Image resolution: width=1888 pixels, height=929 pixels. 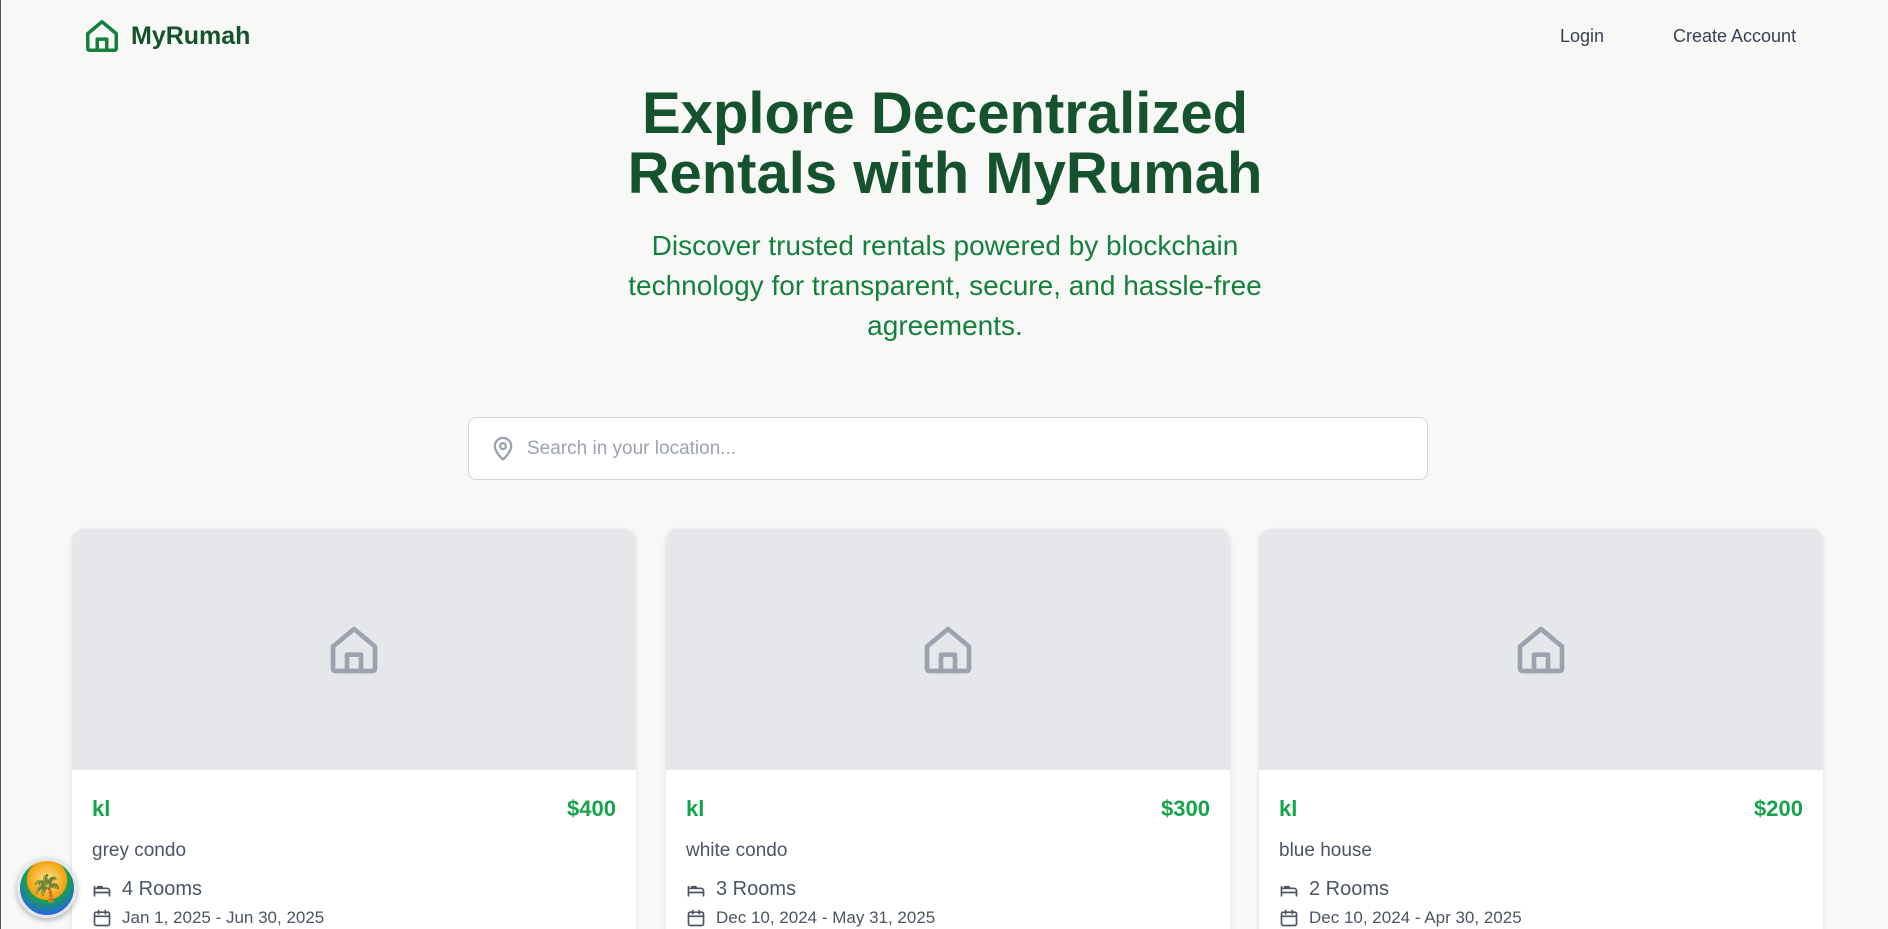 I want to click on listing-dates: Dec 10, 2024 - Apr 30, 2025, so click(x=1400, y=918).